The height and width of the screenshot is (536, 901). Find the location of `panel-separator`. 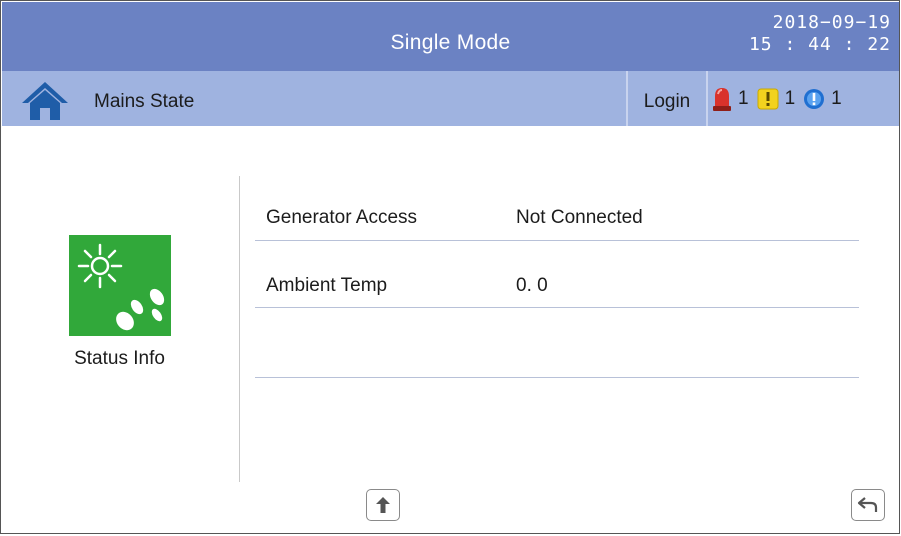

panel-separator is located at coordinates (239, 329).